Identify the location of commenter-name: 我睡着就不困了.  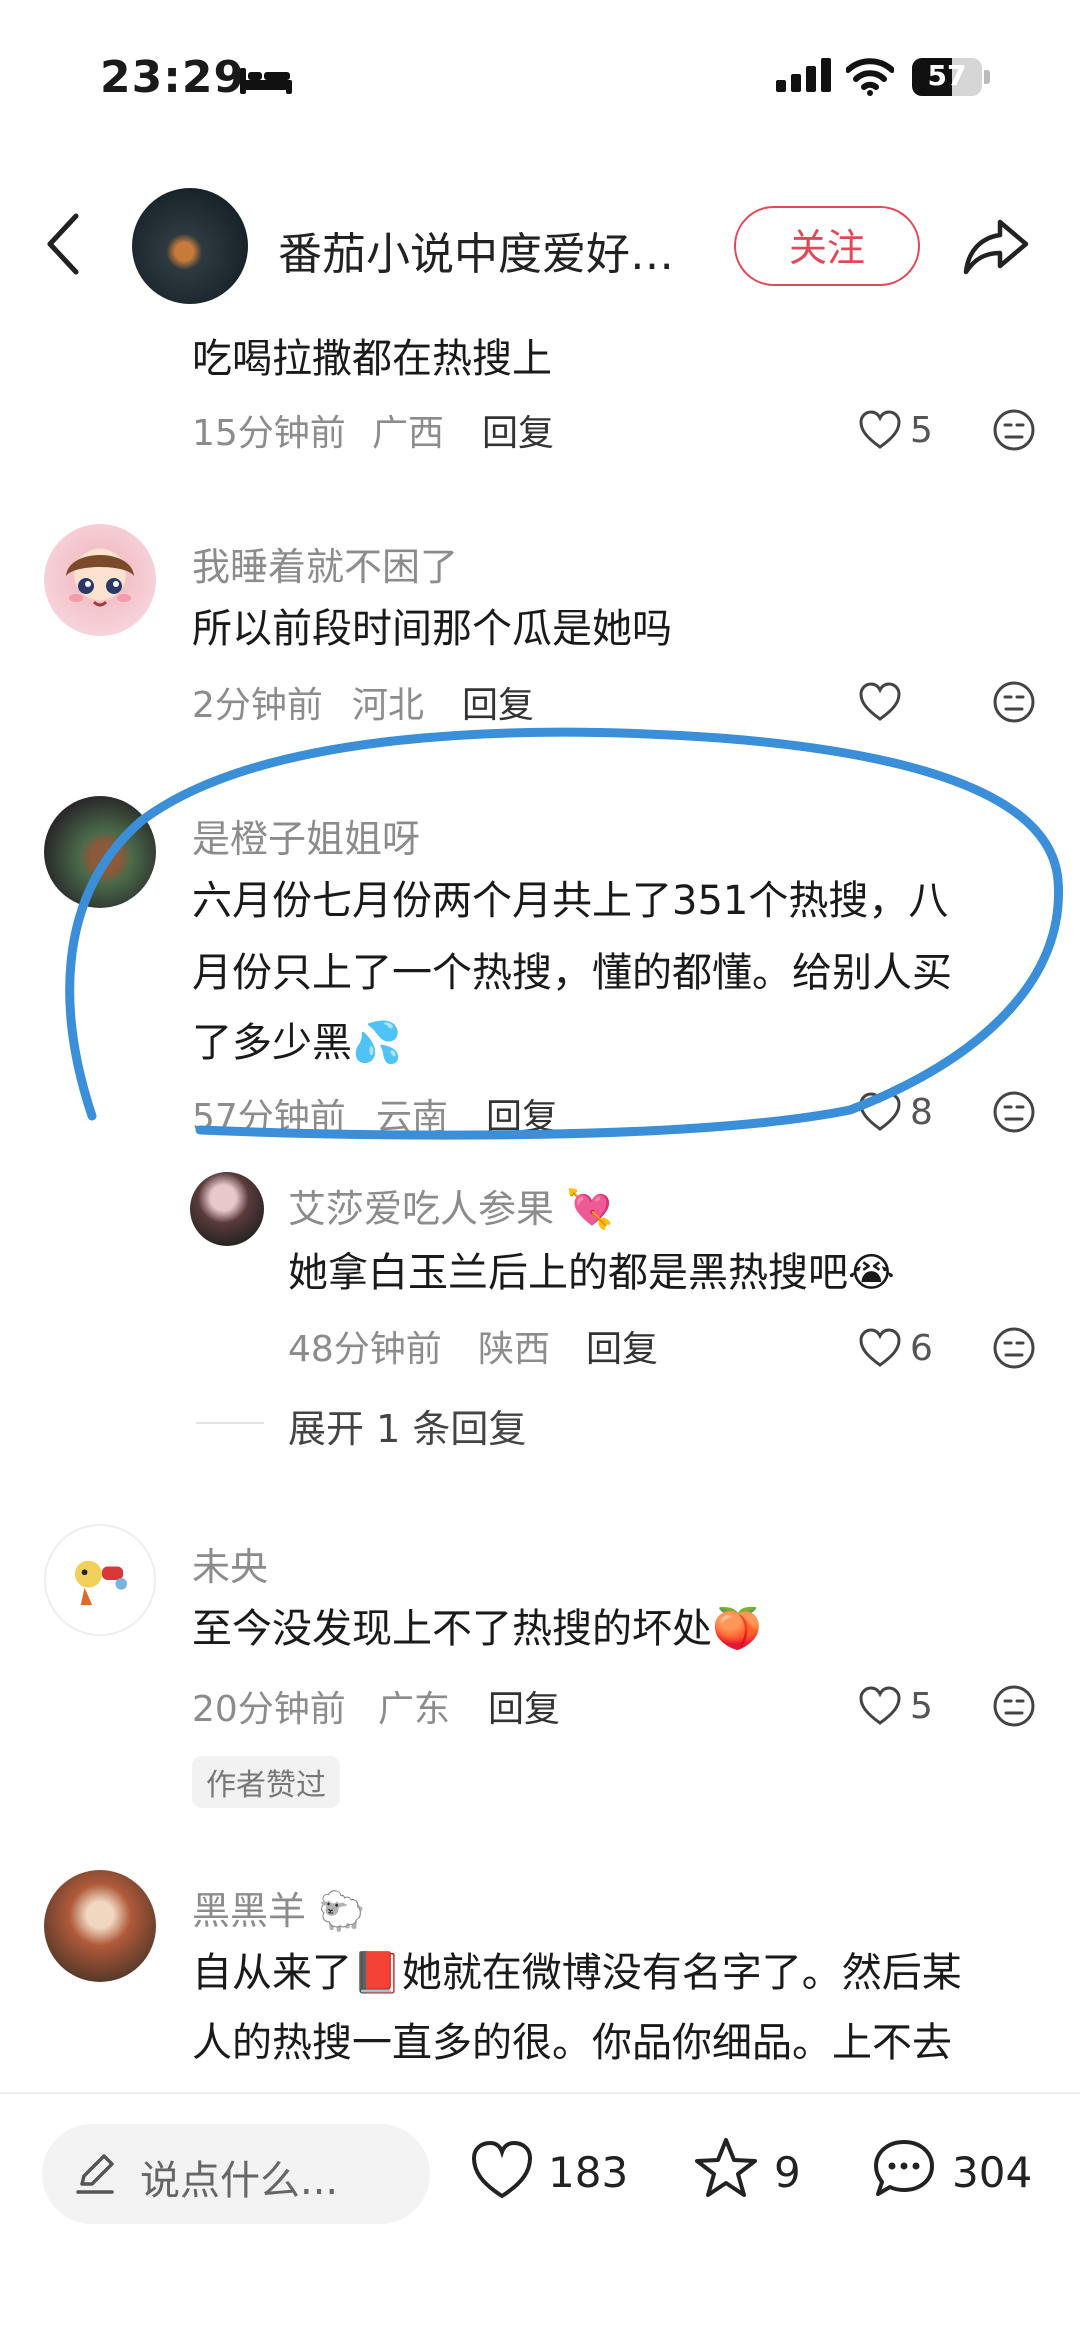
(325, 563).